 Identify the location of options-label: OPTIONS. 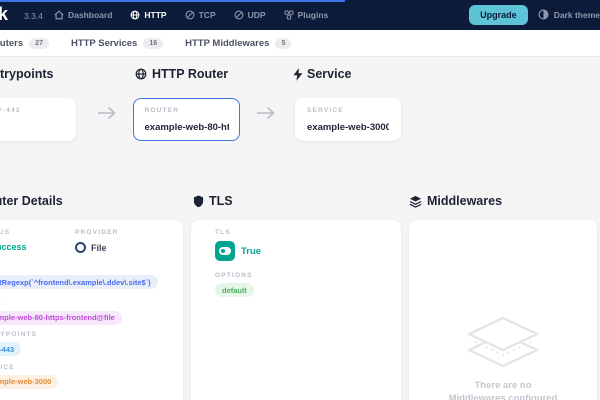
(234, 275).